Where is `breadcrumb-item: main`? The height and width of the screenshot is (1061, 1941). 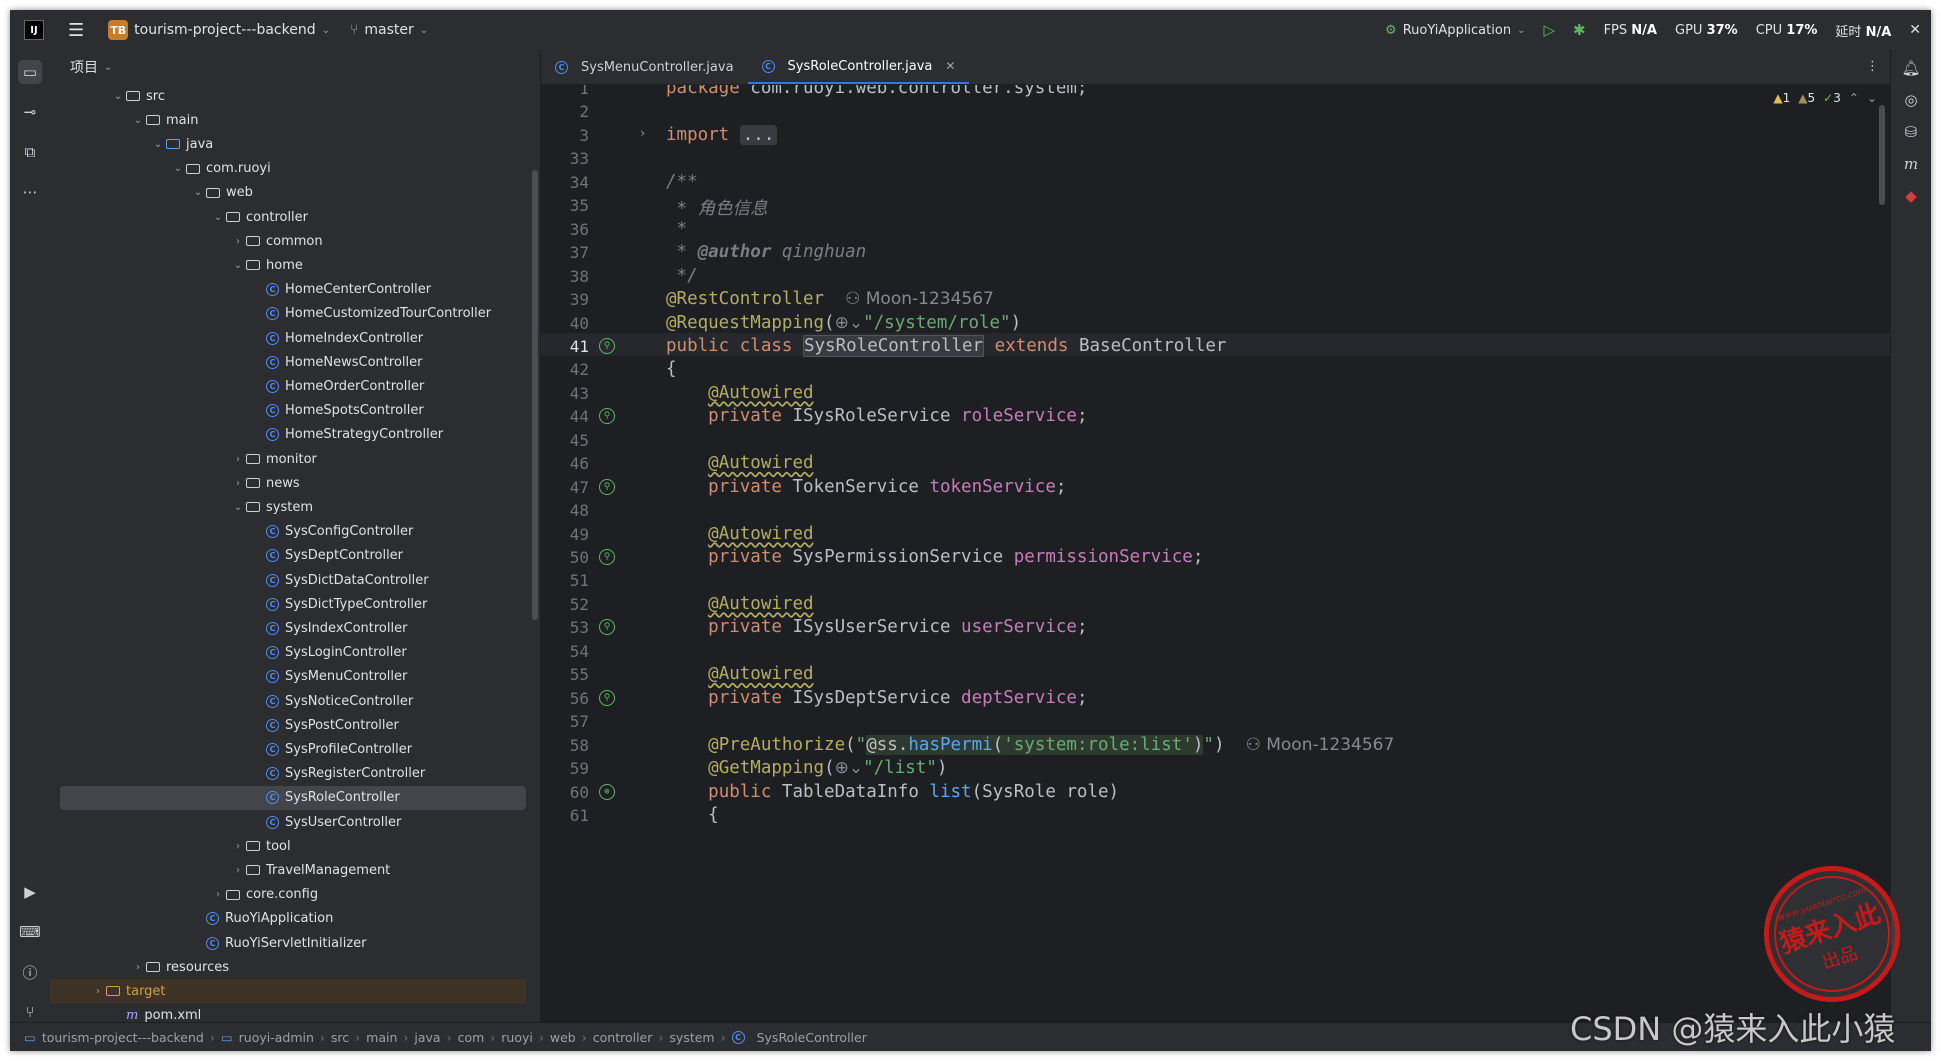 breadcrumb-item: main is located at coordinates (381, 1037).